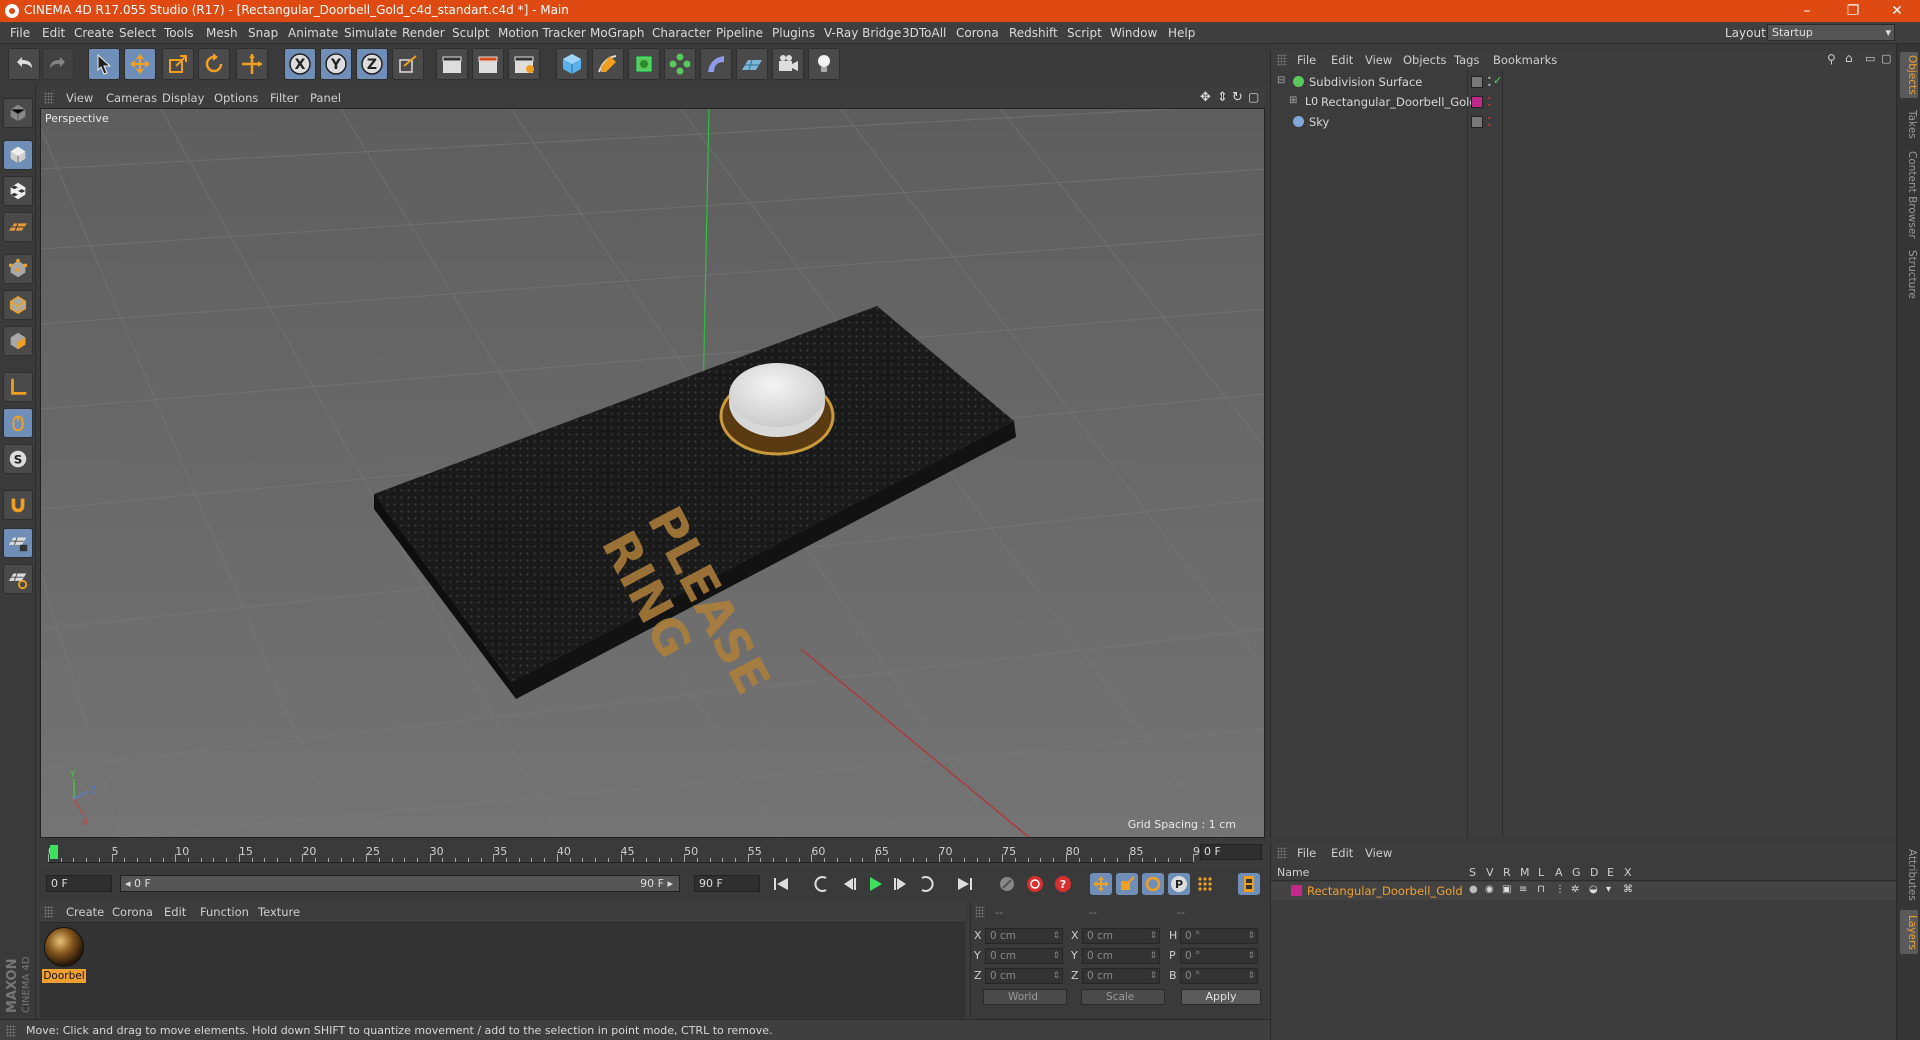 The width and height of the screenshot is (1920, 1040). Describe the element at coordinates (1253, 97) in the screenshot. I see `viewport-maximize-icon: ▢` at that location.